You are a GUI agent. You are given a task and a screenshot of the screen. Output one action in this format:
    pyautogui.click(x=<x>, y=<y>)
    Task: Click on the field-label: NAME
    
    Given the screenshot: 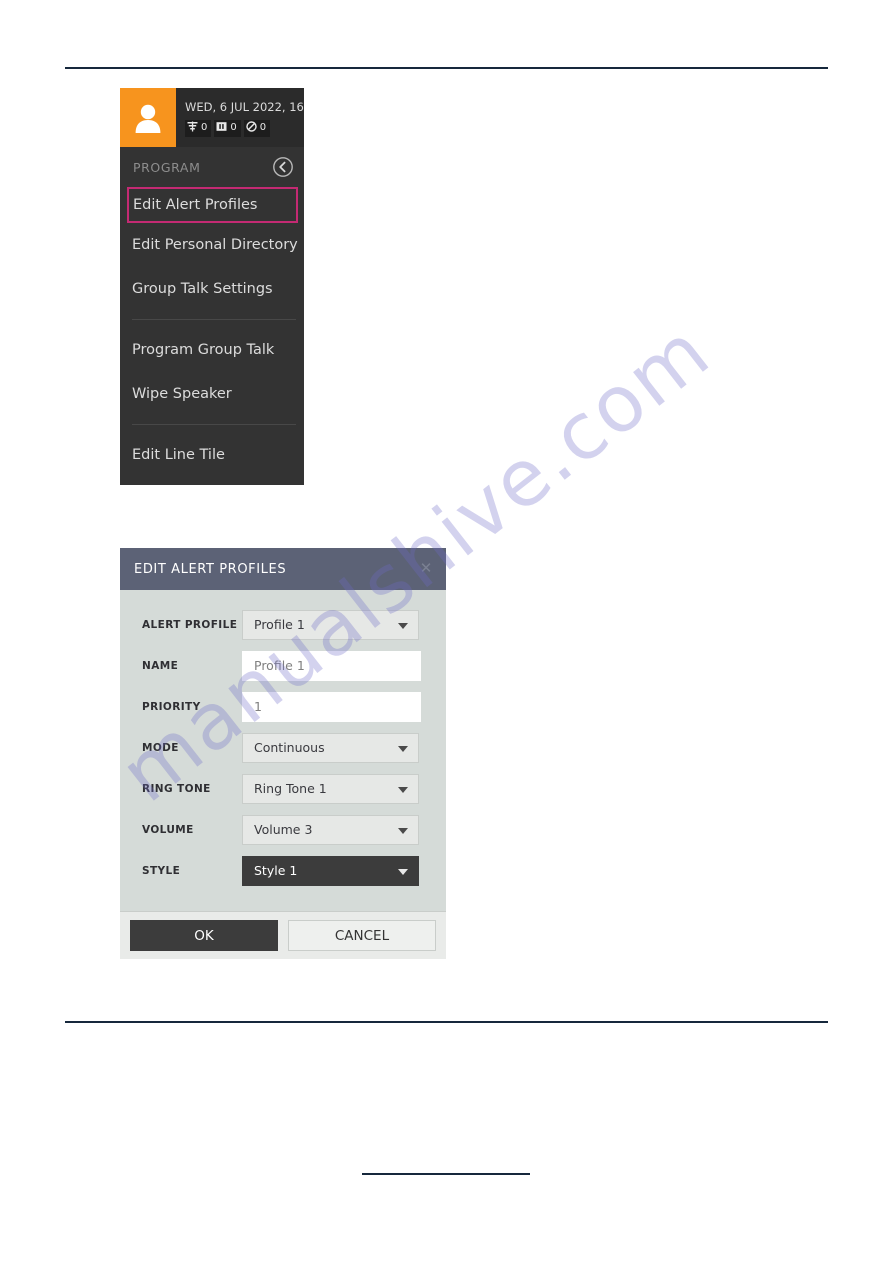 What is the action you would take?
    pyautogui.click(x=160, y=665)
    